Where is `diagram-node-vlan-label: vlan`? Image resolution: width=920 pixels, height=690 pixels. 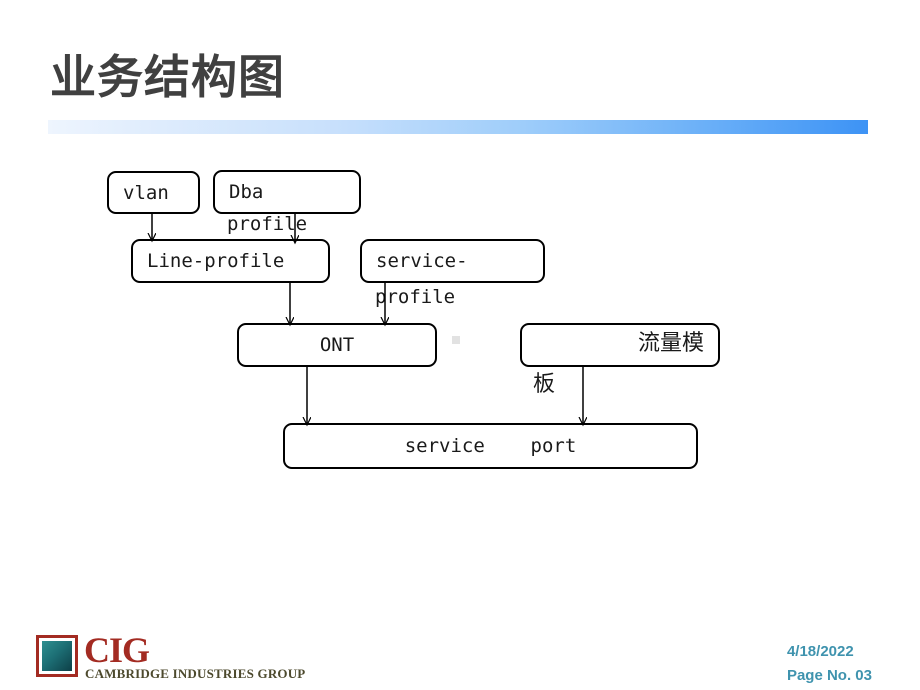
diagram-node-vlan-label: vlan is located at coordinates (146, 193).